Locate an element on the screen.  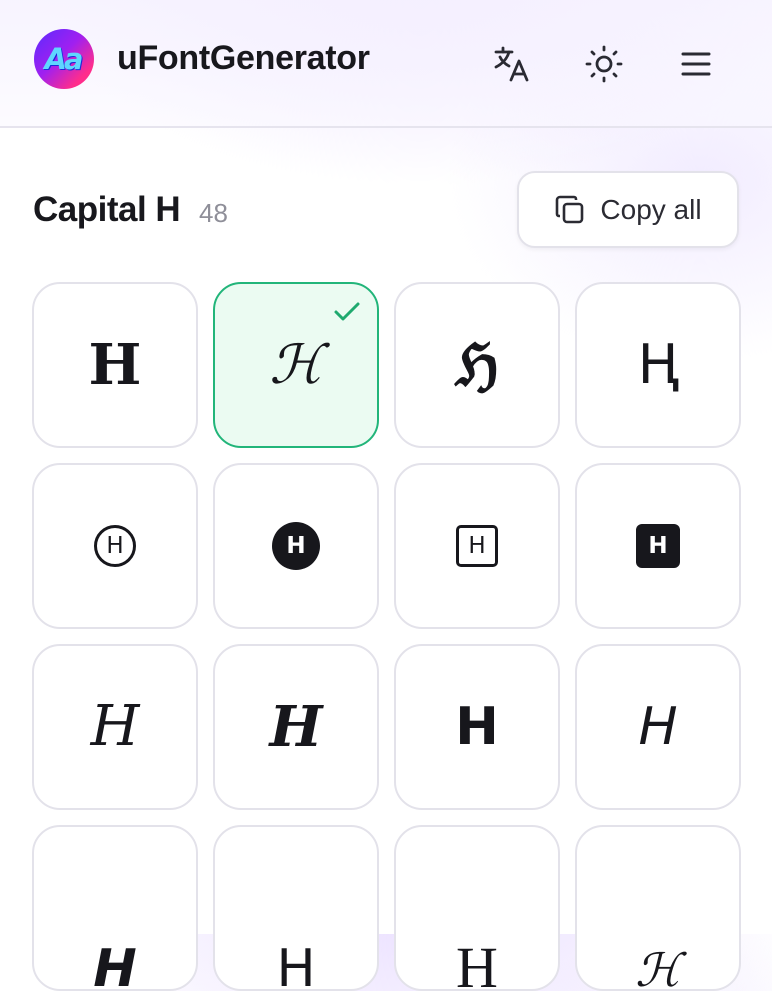
language-button is located at coordinates (512, 64).